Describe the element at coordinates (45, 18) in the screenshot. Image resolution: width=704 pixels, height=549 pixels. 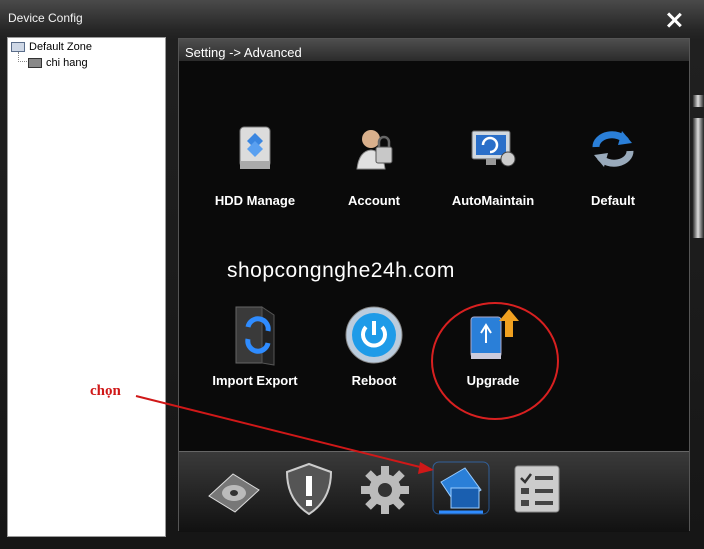
I see `window-title: Device Config` at that location.